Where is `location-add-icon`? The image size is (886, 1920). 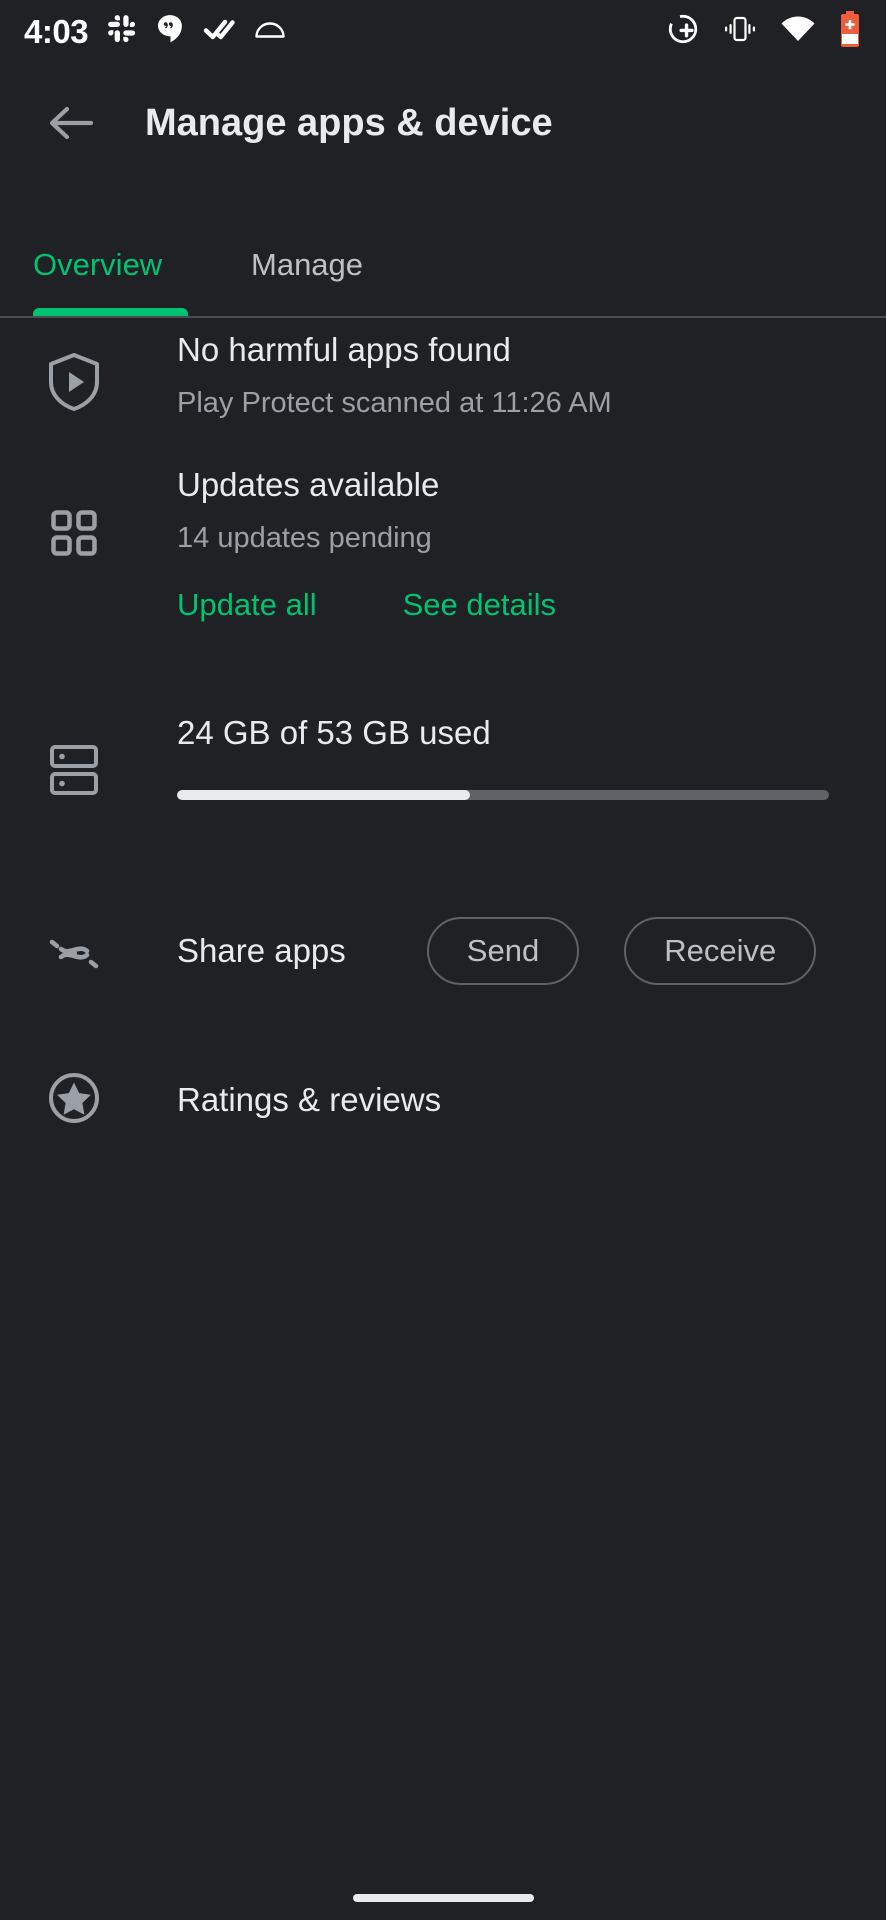 location-add-icon is located at coordinates (683, 31).